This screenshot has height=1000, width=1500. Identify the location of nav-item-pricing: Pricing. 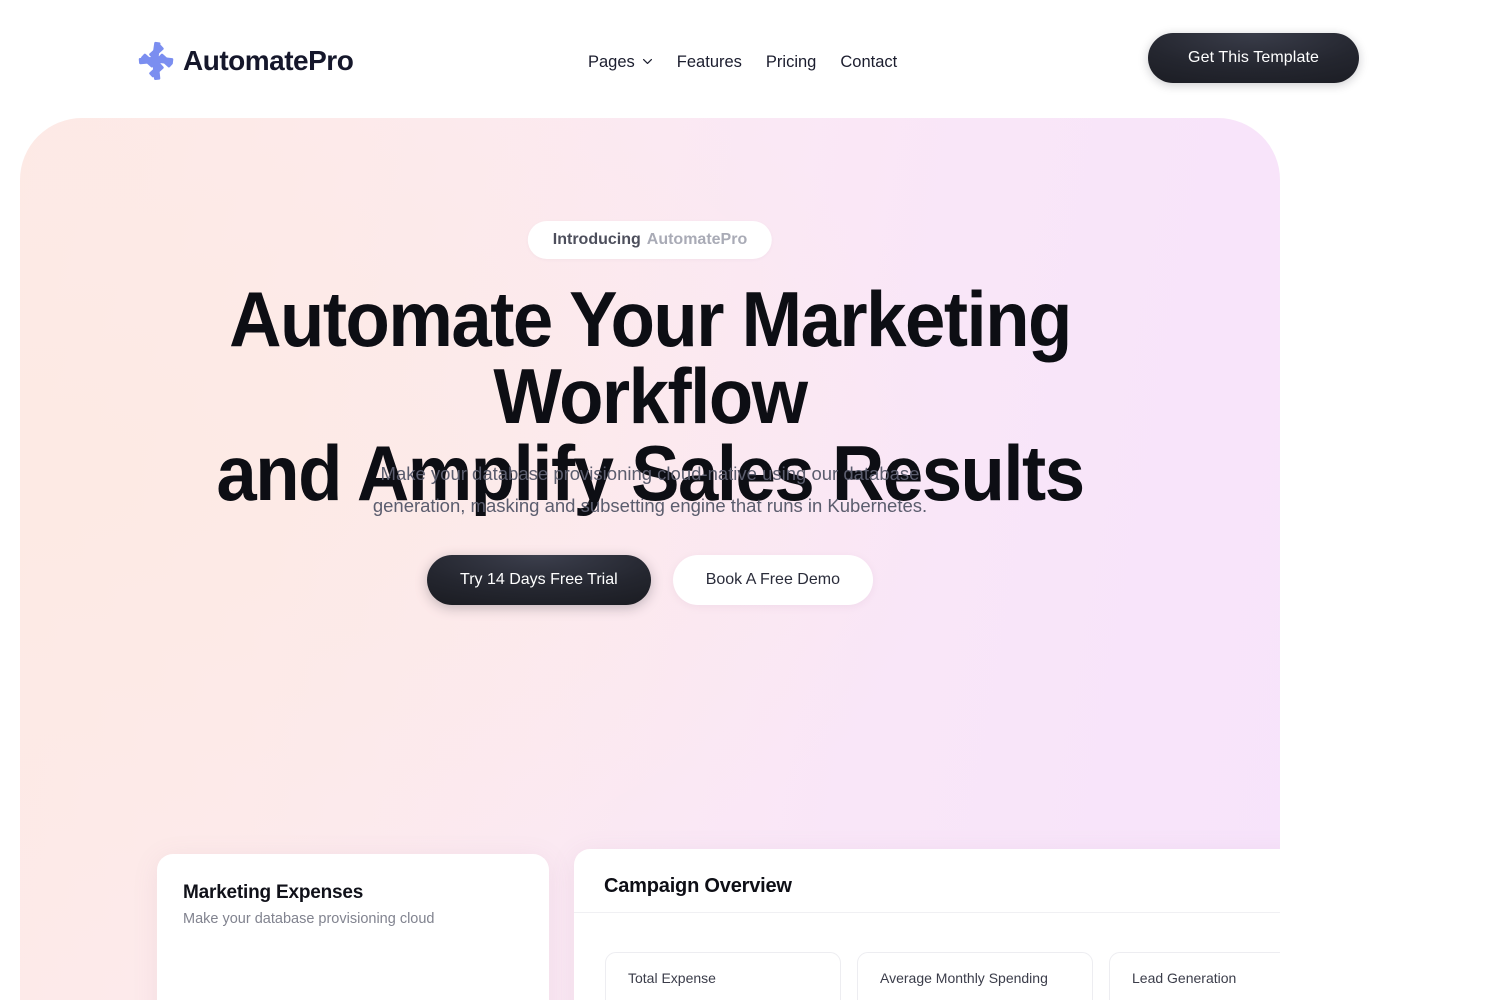
(791, 62).